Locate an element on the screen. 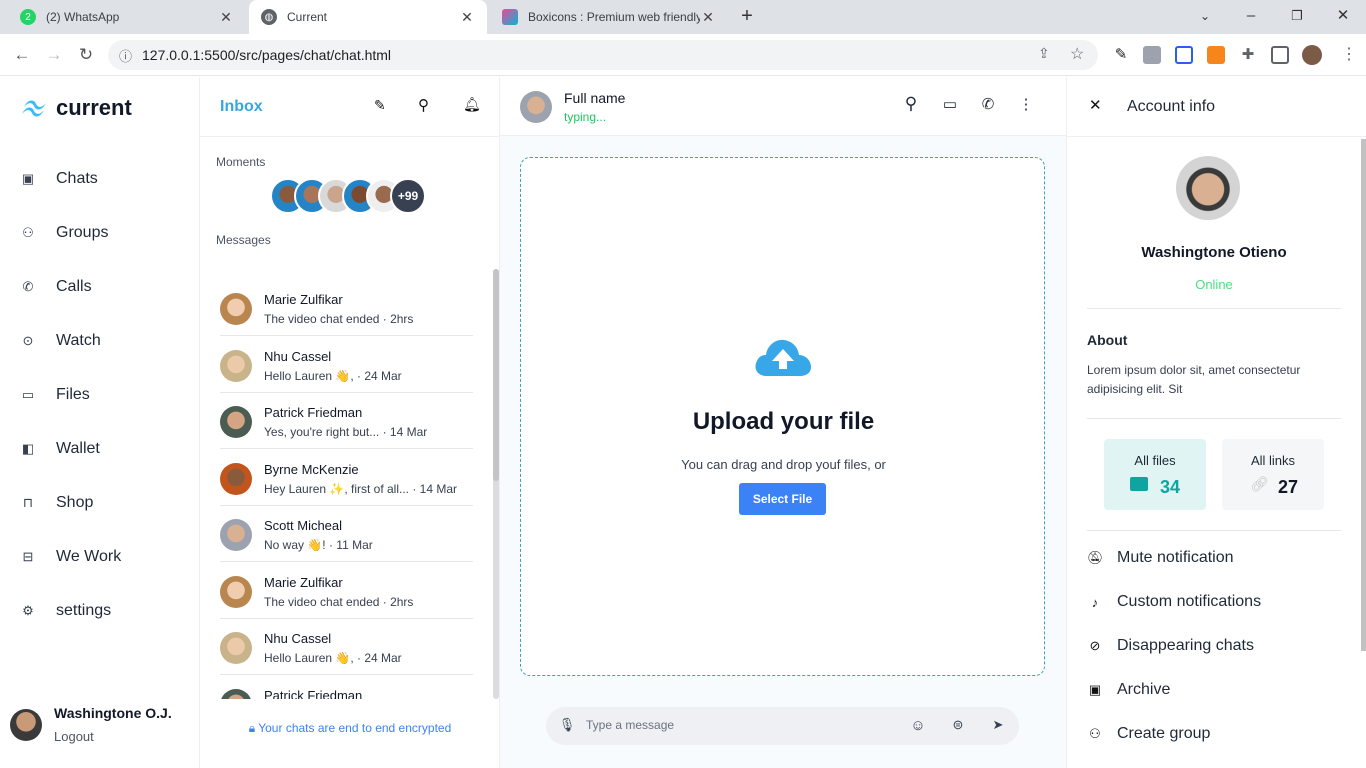  contact-name: Nhu Cassel is located at coordinates (298, 638).